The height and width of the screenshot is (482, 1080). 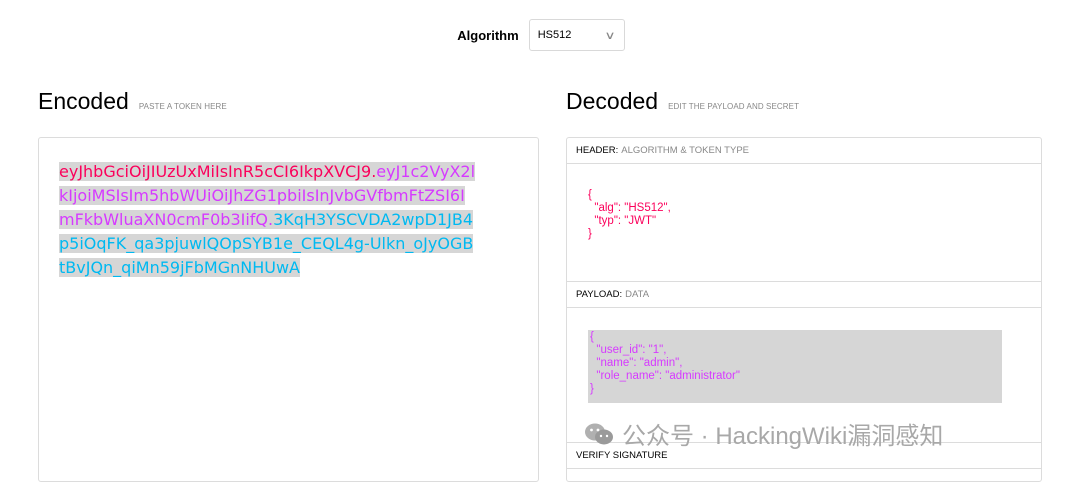 I want to click on watermark-text: 公众号 · HackingWiki漏洞感知, so click(x=783, y=436).